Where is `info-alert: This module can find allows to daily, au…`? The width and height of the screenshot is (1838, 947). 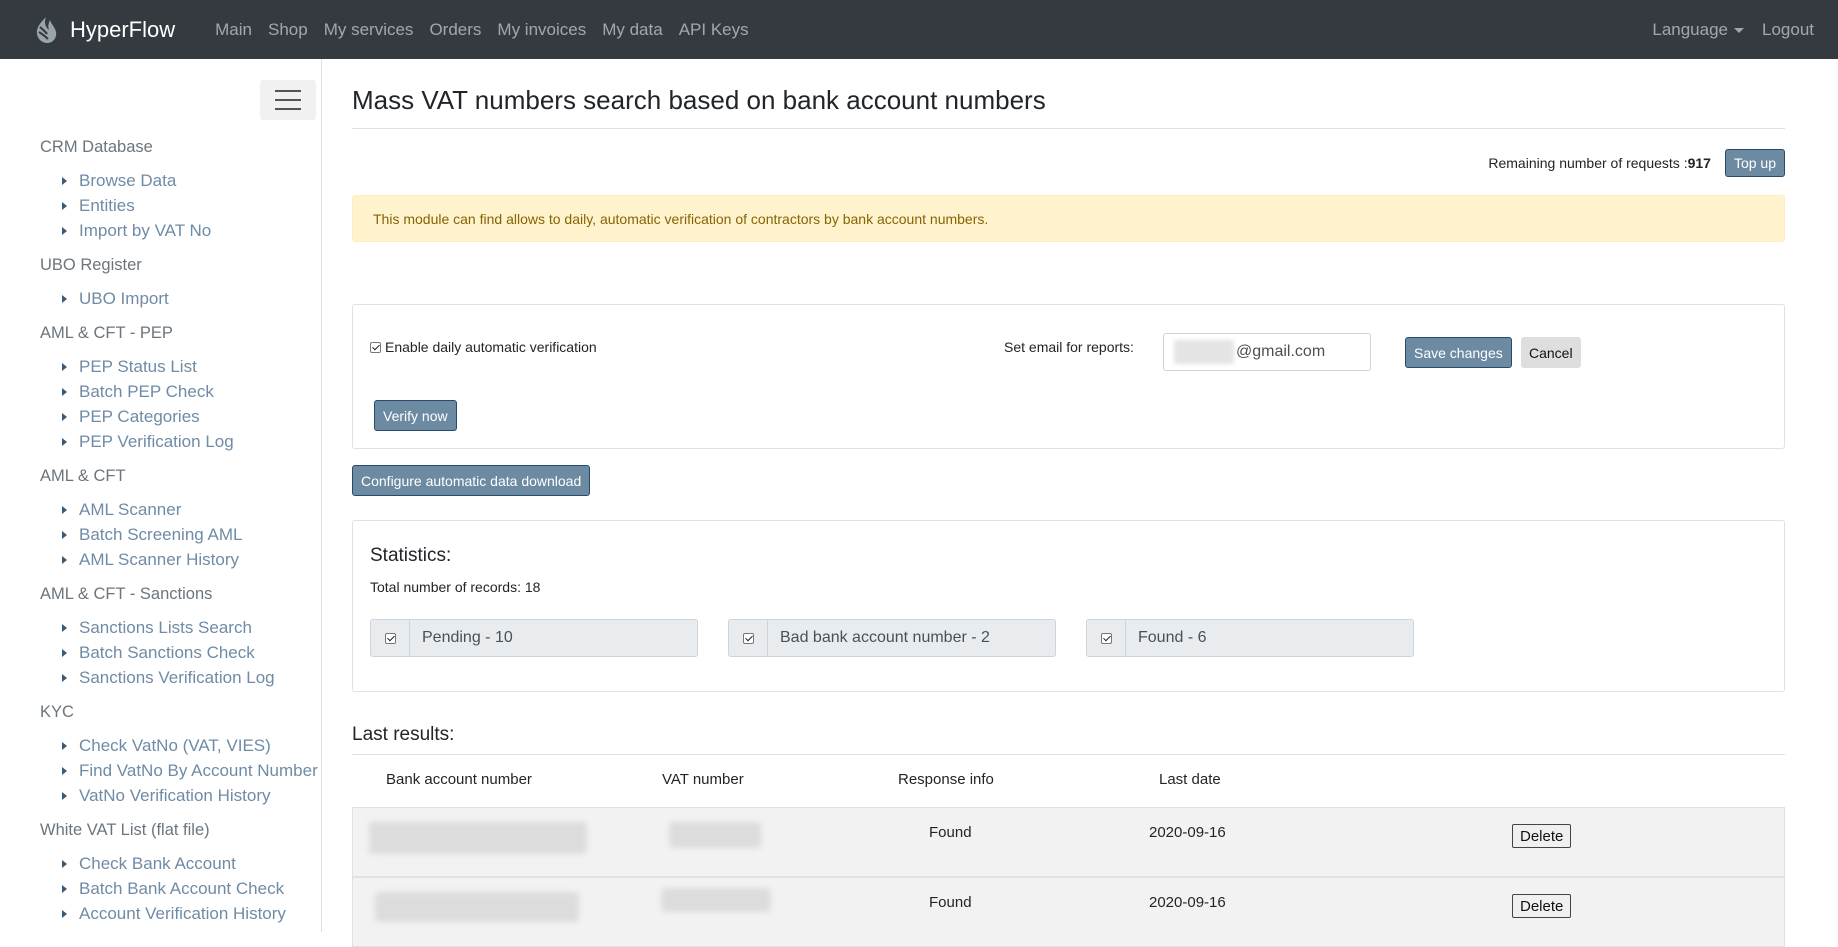 info-alert: This module can find allows to daily, au… is located at coordinates (1068, 218).